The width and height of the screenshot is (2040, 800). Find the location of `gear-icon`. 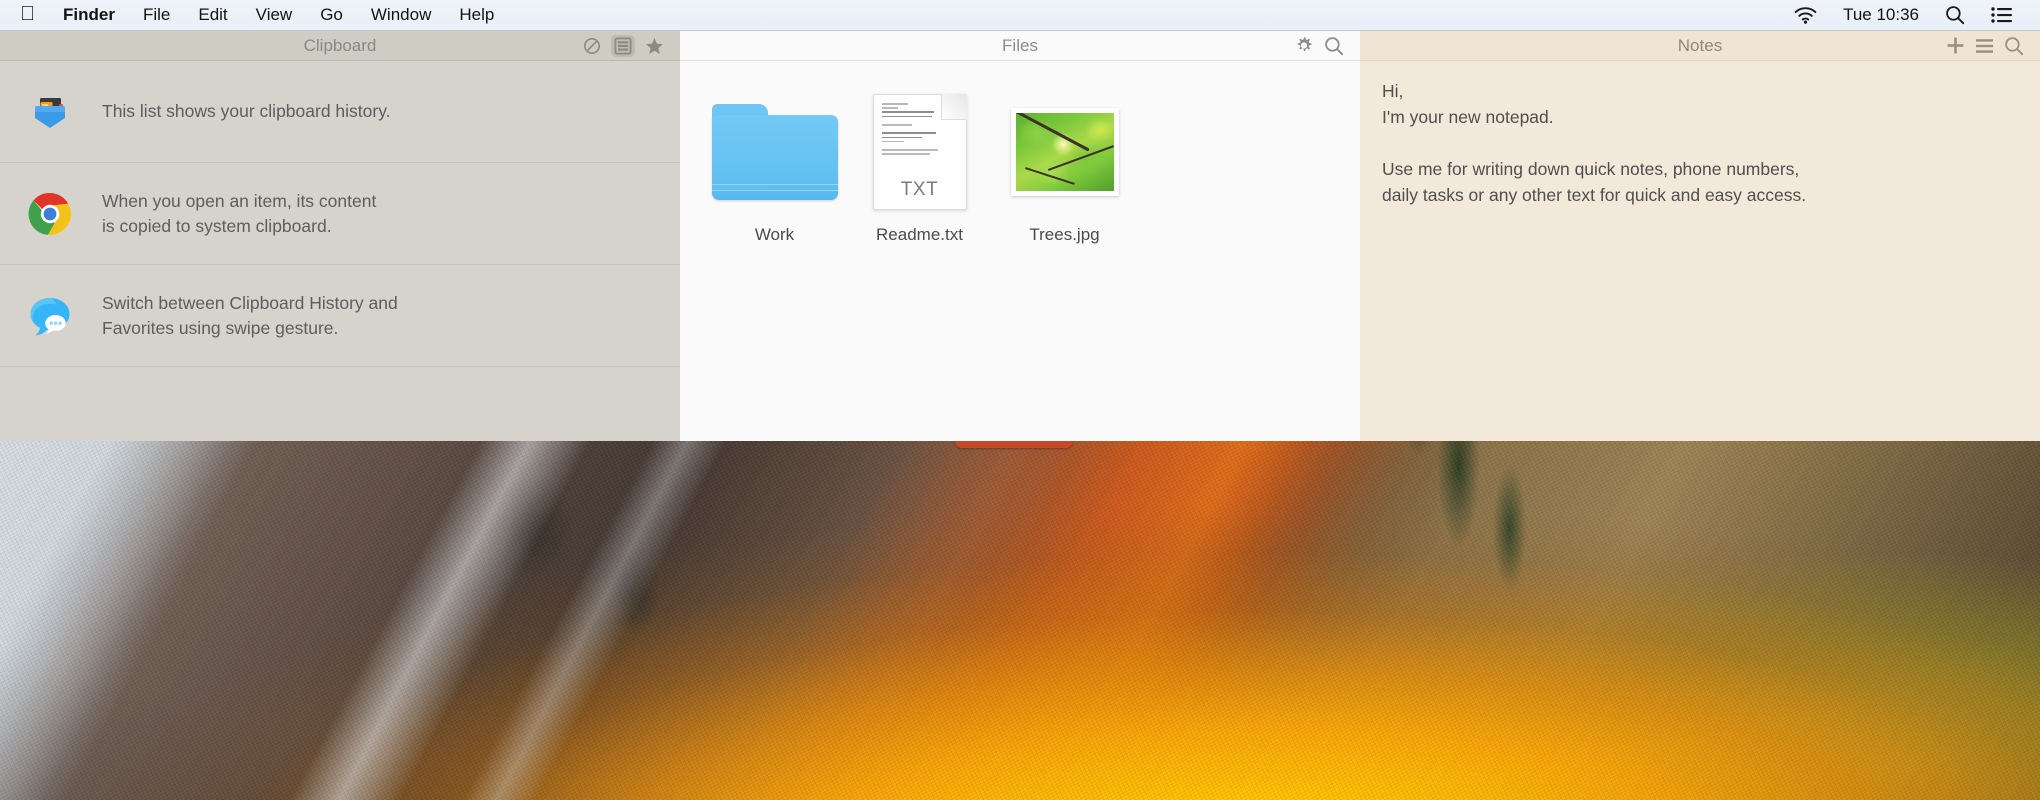

gear-icon is located at coordinates (1304, 46).